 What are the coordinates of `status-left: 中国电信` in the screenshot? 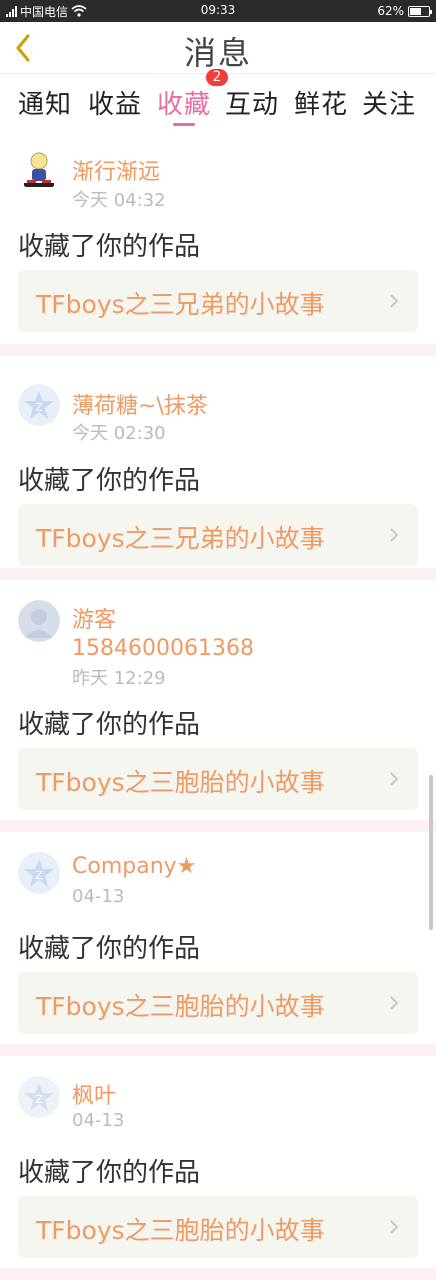 It's located at (46, 11).